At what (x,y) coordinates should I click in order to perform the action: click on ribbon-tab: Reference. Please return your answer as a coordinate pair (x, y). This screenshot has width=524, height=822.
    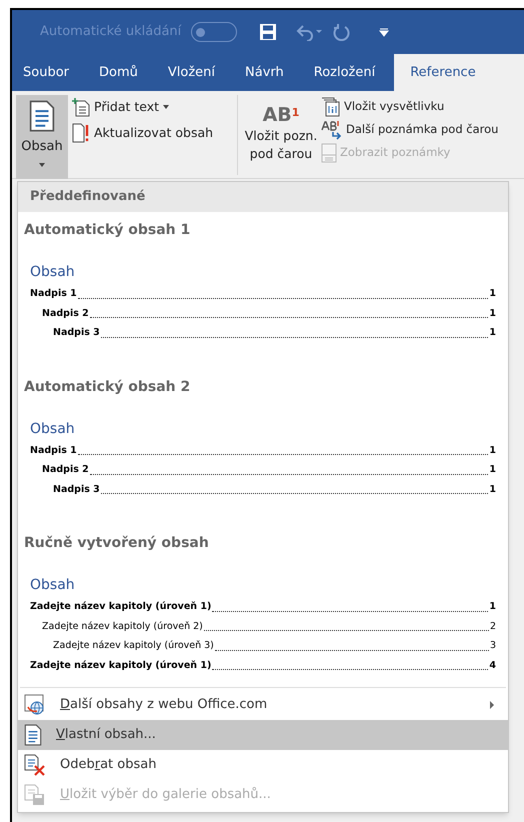
    Looking at the image, I should click on (459, 72).